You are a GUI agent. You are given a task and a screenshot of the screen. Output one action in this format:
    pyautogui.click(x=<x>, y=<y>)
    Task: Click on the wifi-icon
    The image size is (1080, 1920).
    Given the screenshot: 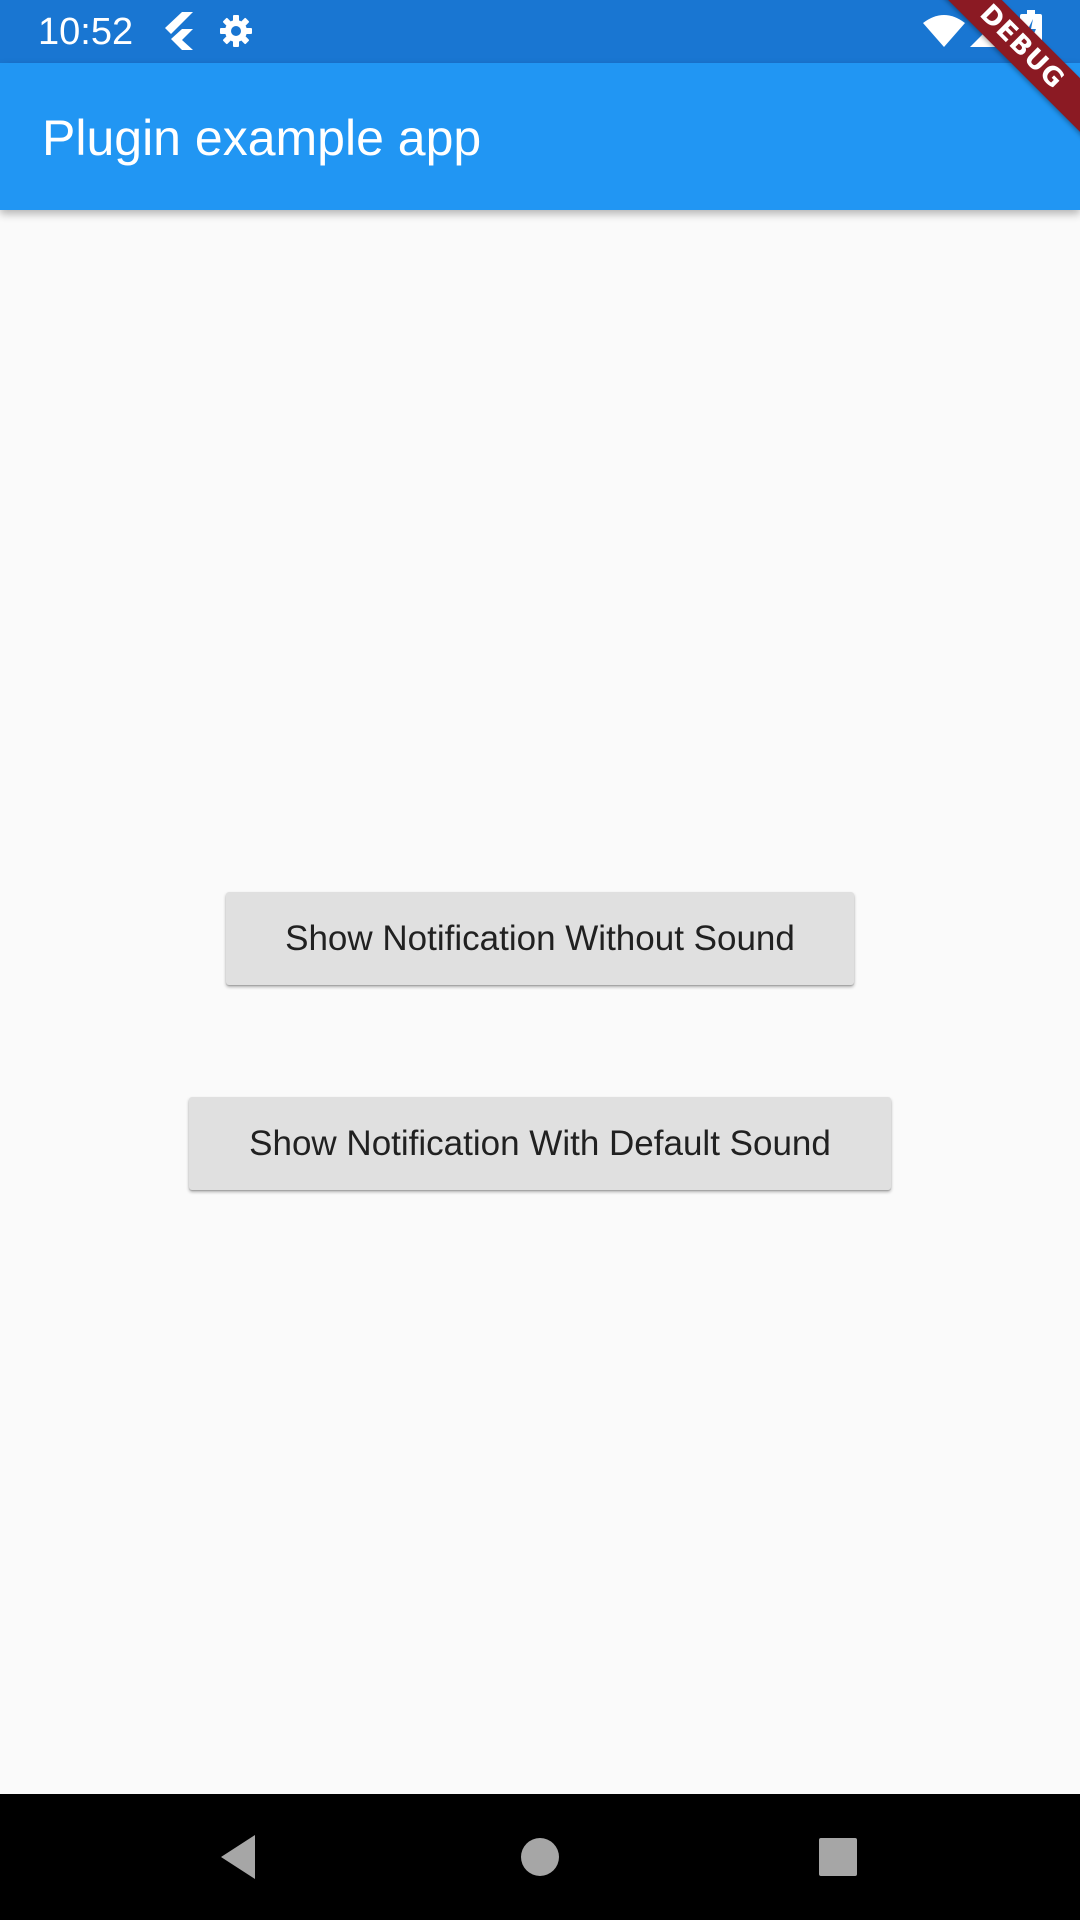 What is the action you would take?
    pyautogui.click(x=944, y=33)
    